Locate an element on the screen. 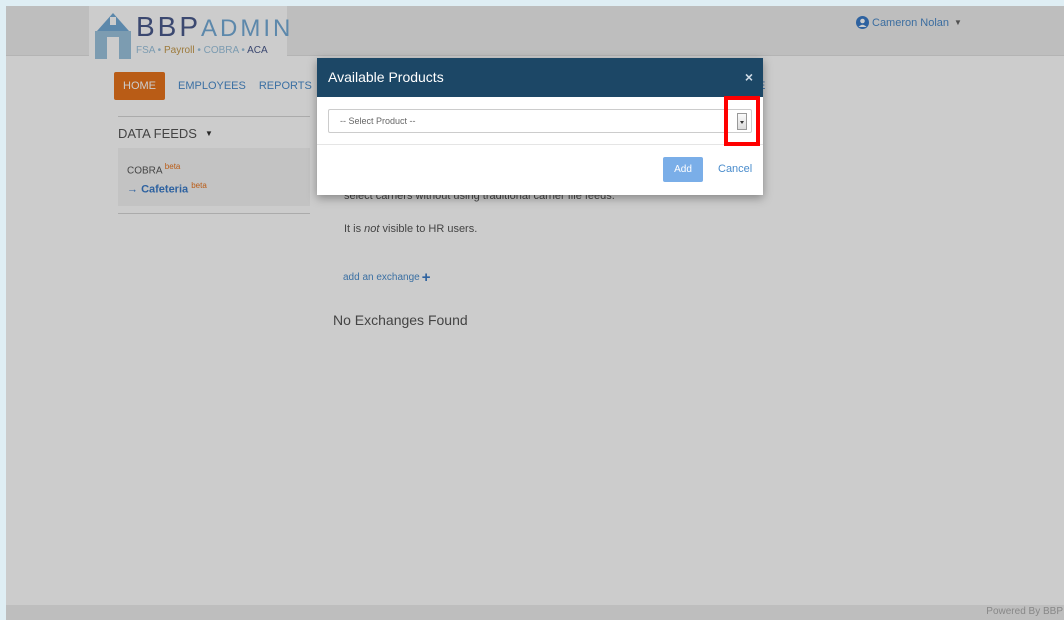 This screenshot has height=620, width=1064. modal-footer: Add Cancel is located at coordinates (540, 170).